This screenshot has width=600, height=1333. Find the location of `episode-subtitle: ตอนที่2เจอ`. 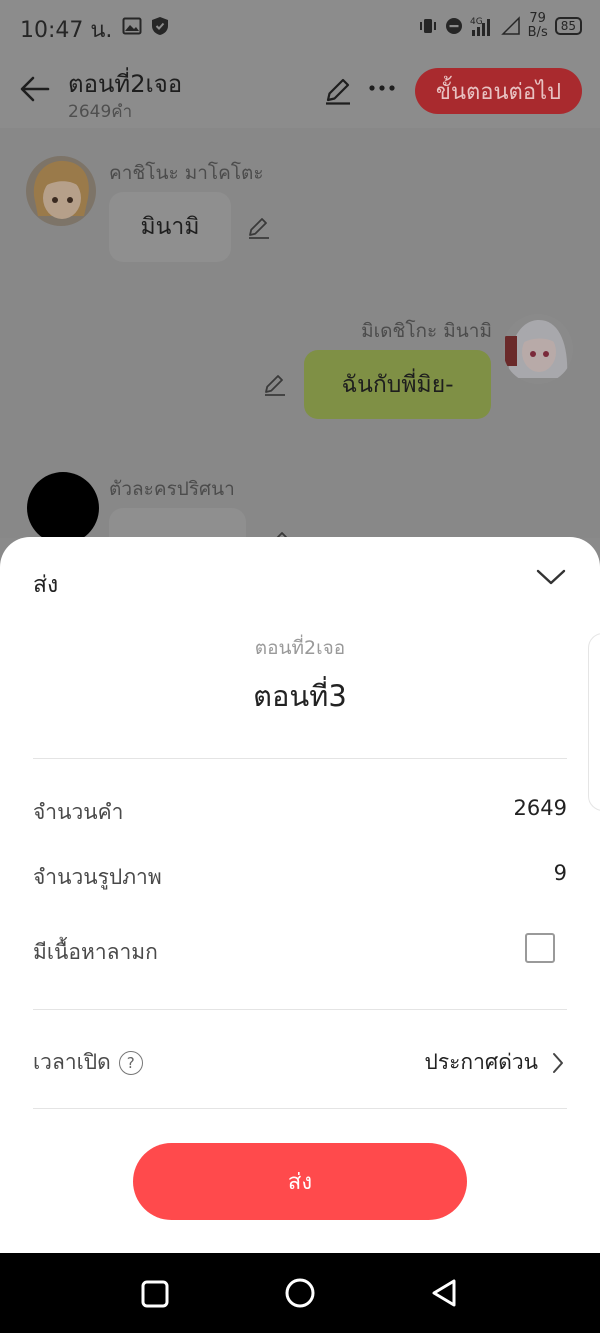

episode-subtitle: ตอนที่2เจอ is located at coordinates (300, 648).